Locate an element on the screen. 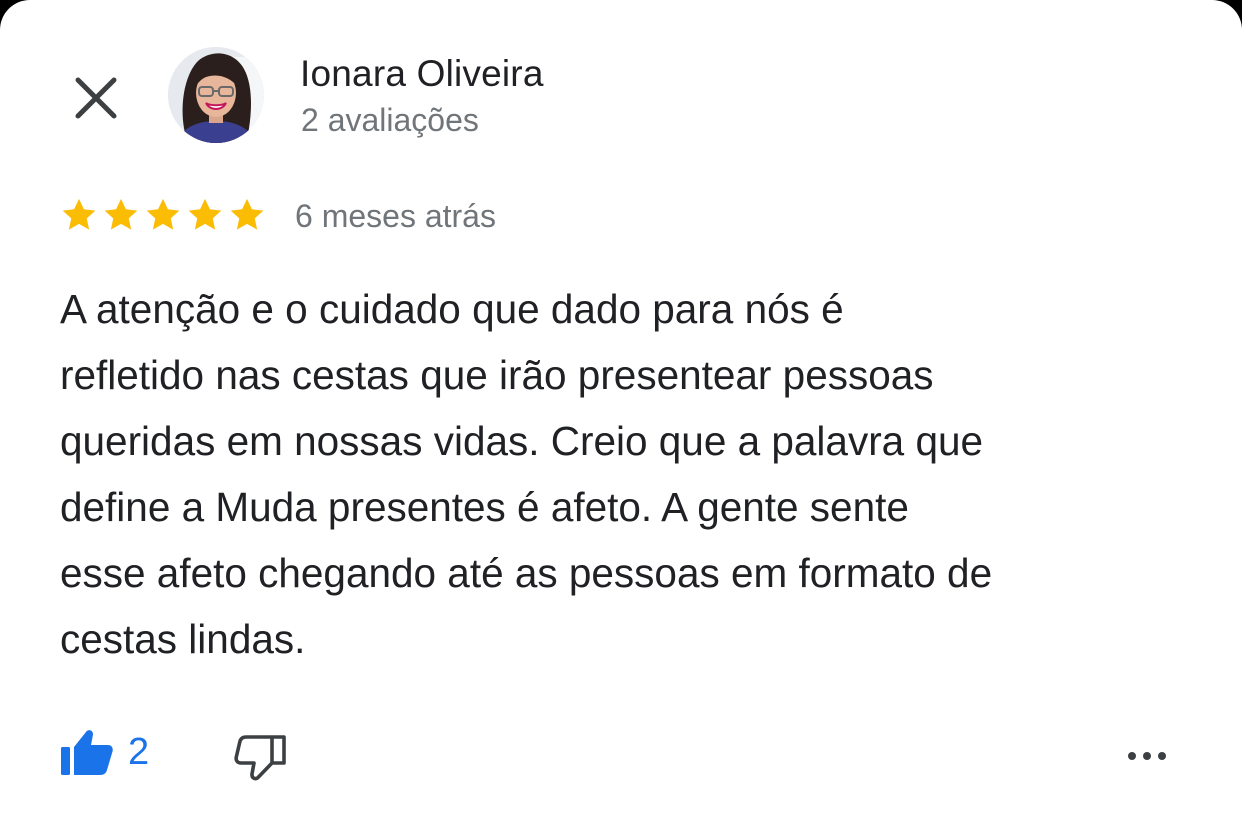 This screenshot has width=1242, height=829. avatar-photo is located at coordinates (216, 95).